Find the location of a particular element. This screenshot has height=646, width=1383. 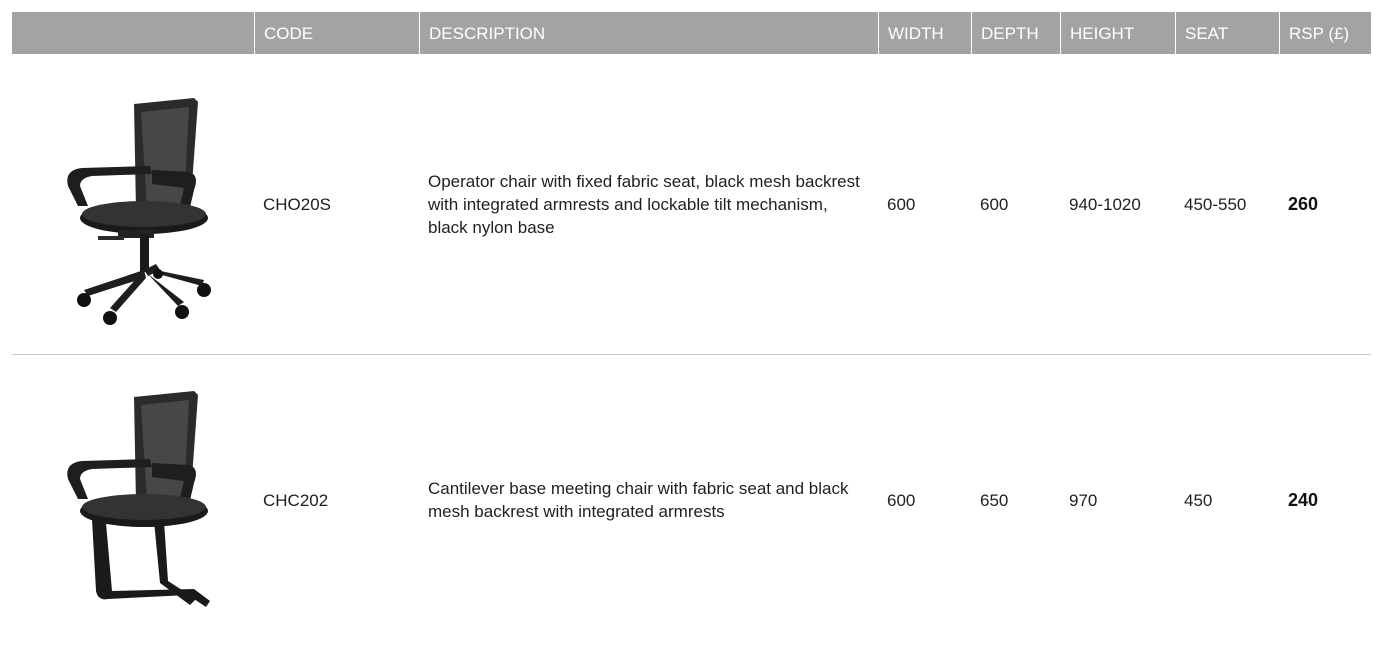

header-seat: SEAT is located at coordinates (1227, 33).